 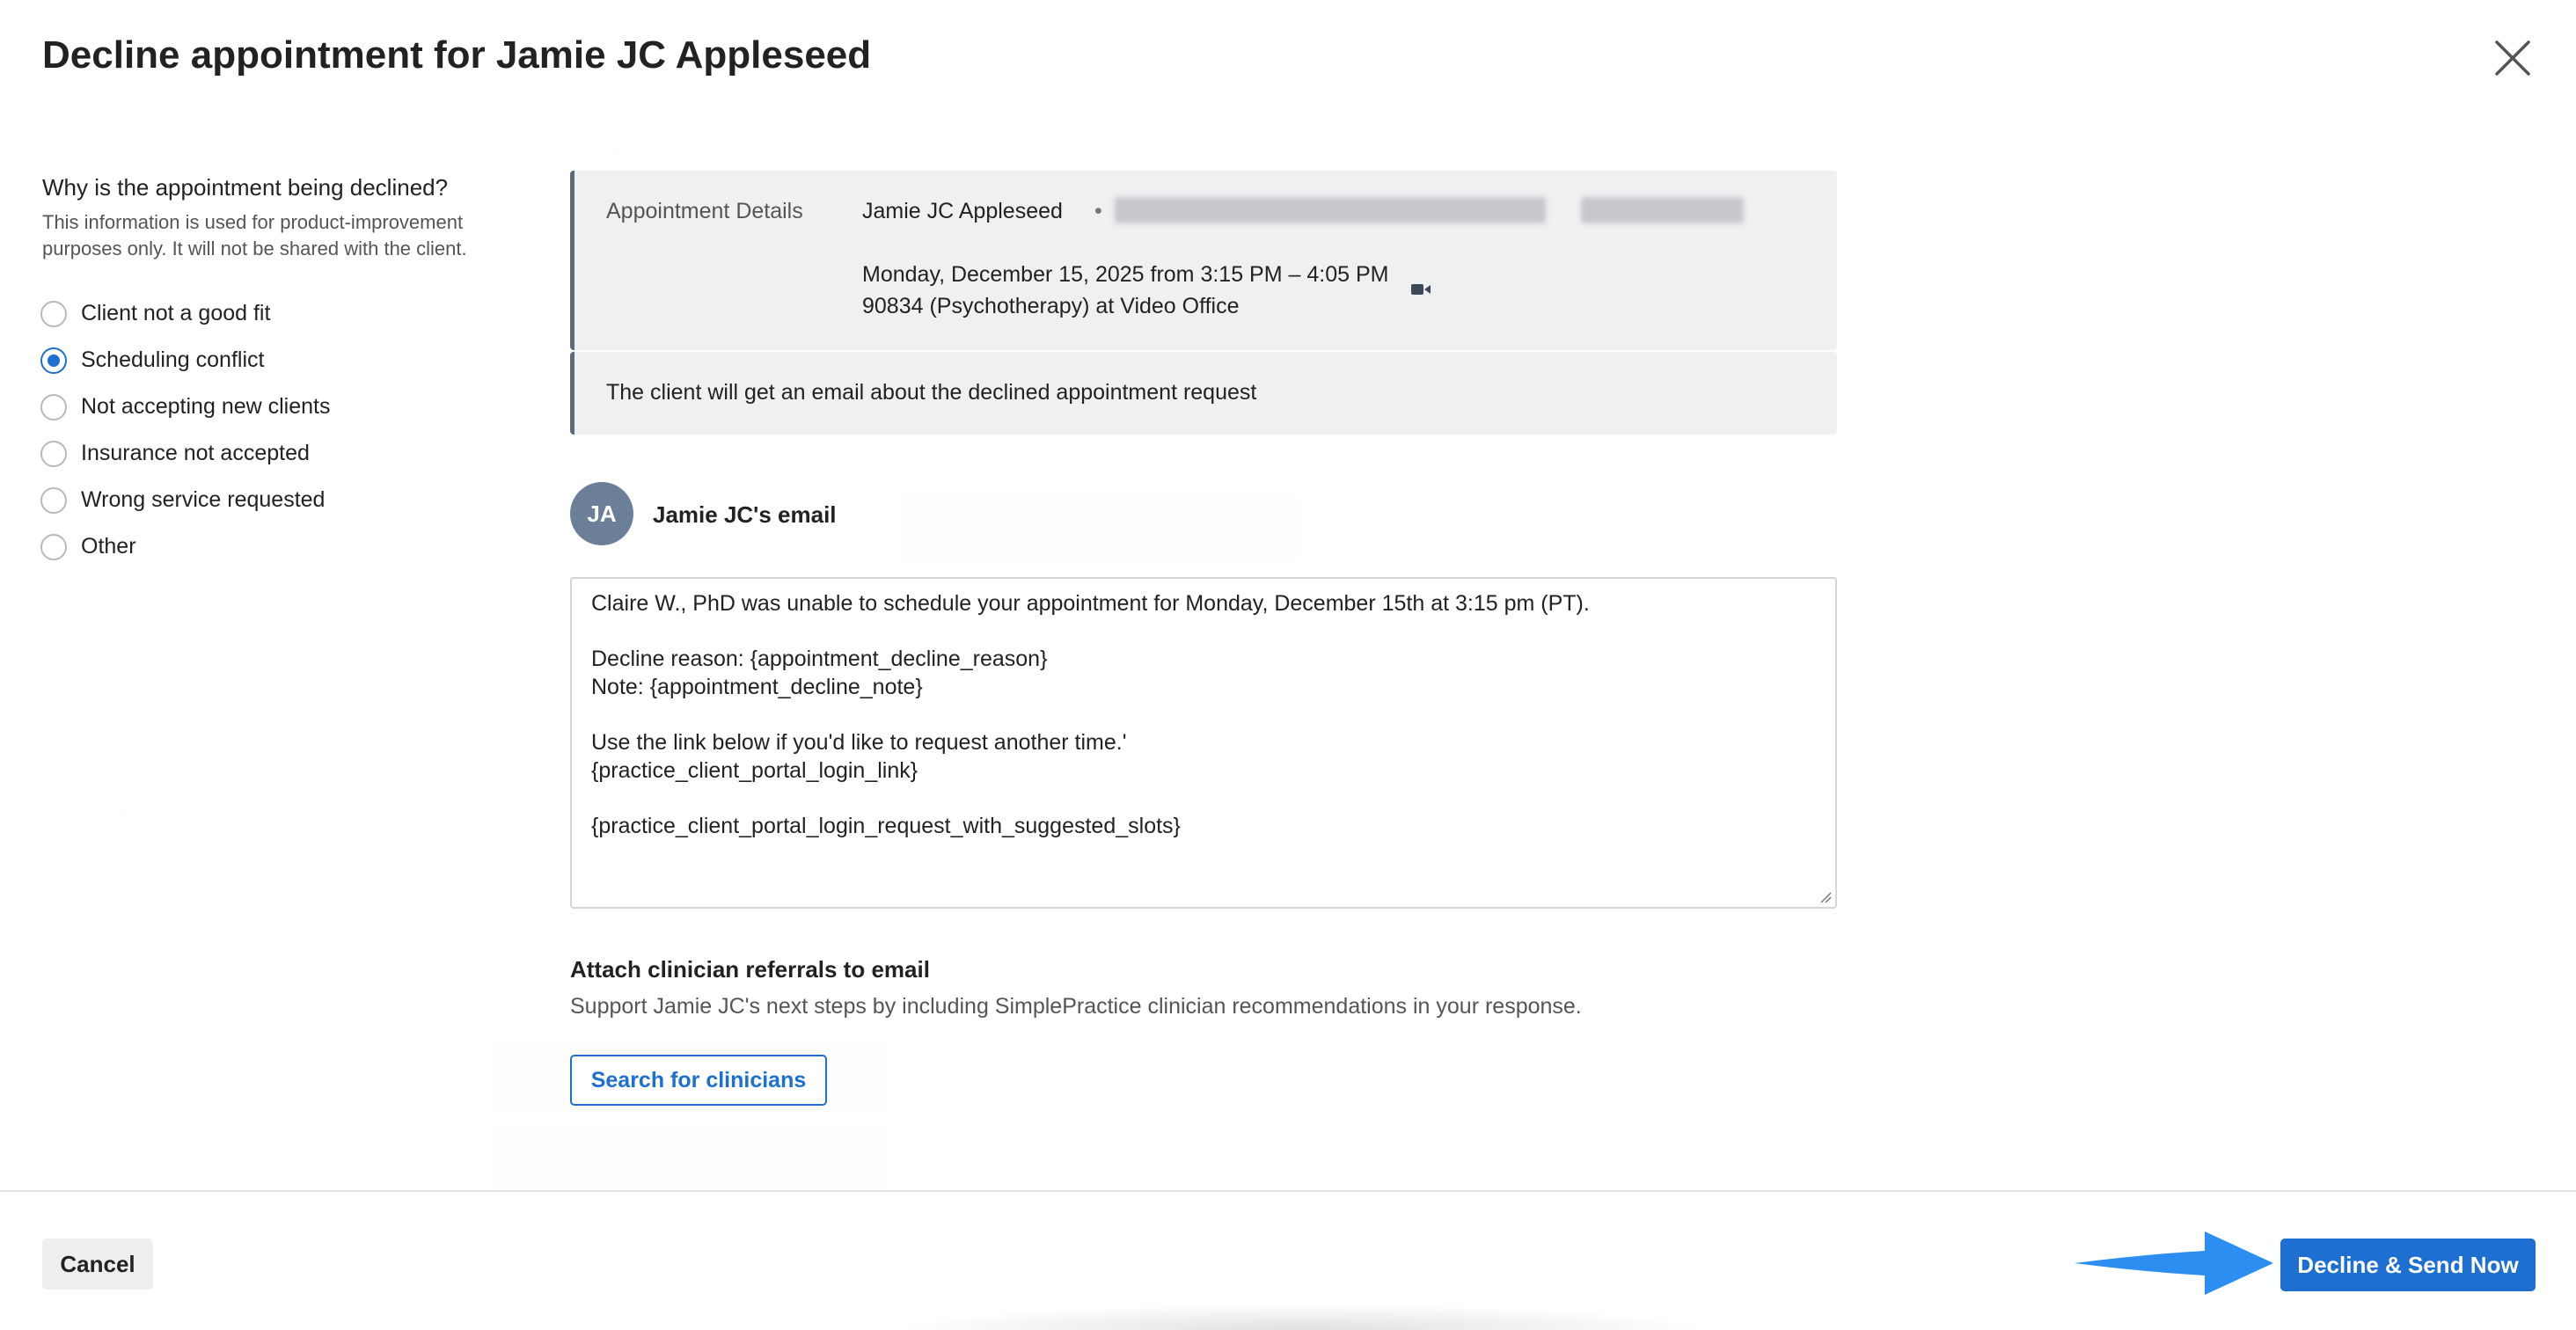 I want to click on appointment-service: 90834 (Psychotherapy) at Video Office, so click(x=1051, y=306).